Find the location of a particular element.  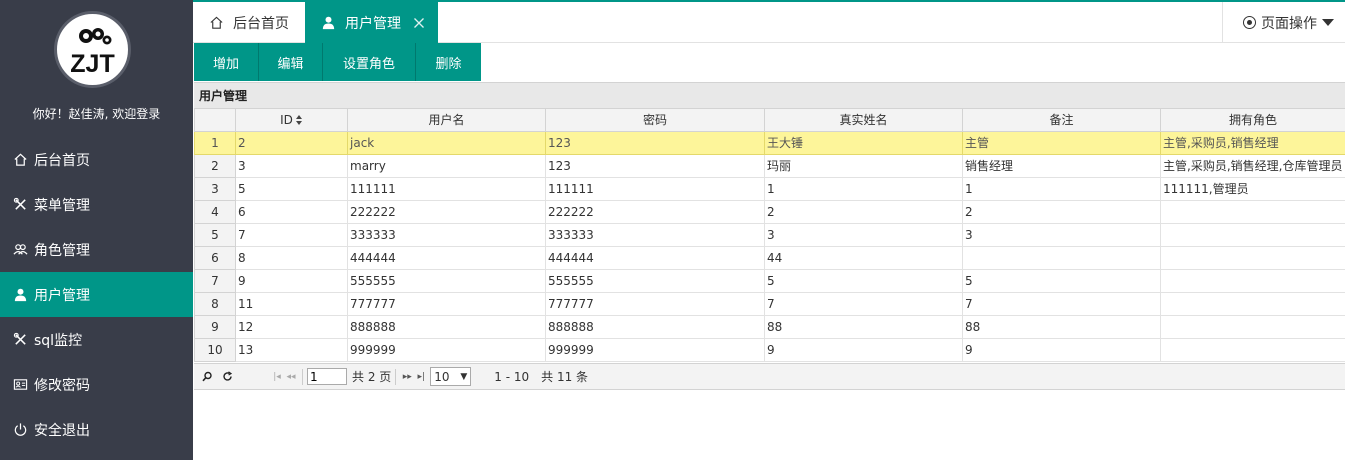

password-cell: 888888 is located at coordinates (655, 326).